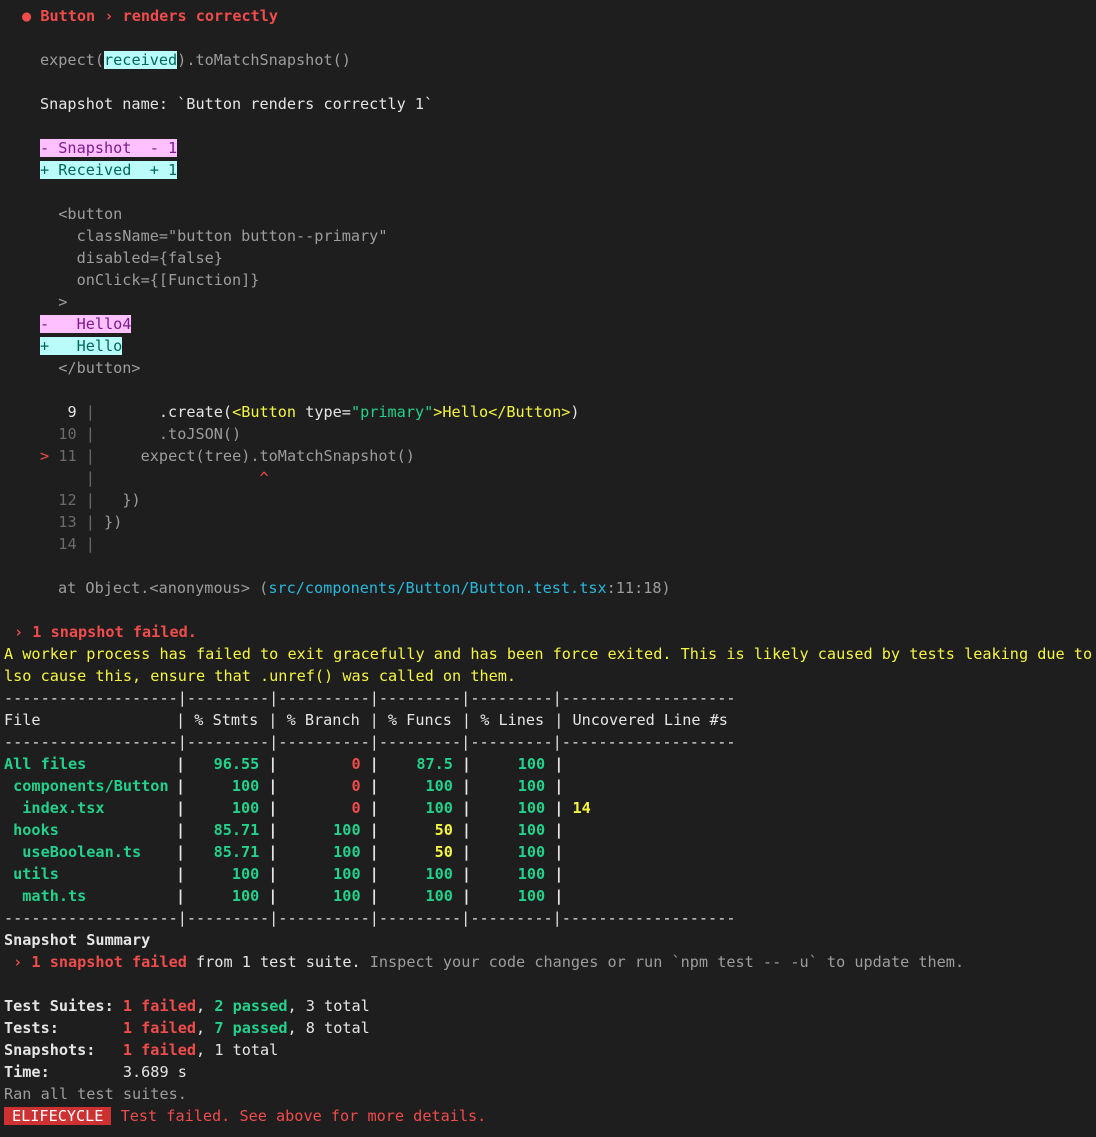  I want to click on snapshots-result: Snapshots: 1 failed, 1 total, so click(141, 1050).